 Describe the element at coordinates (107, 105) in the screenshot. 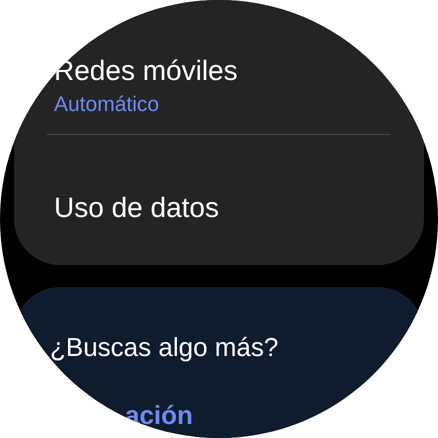

I see `item-status: Automático` at that location.